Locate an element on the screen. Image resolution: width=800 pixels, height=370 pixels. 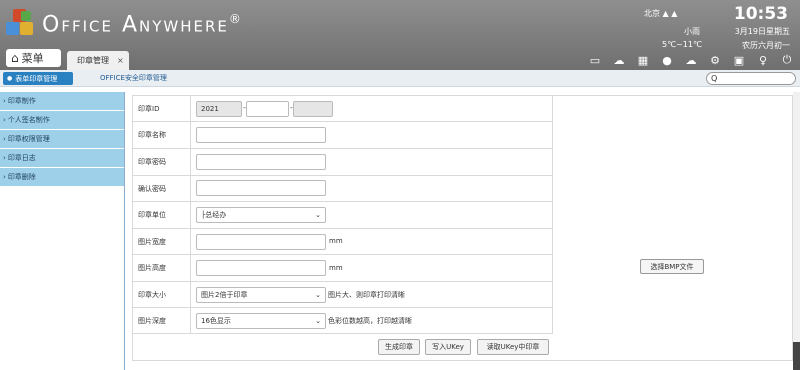
sidebar: › 印章制作 › 个人签名制作 › 印章权限管理 › 印章日志 › 印章删除 is located at coordinates (62, 231).